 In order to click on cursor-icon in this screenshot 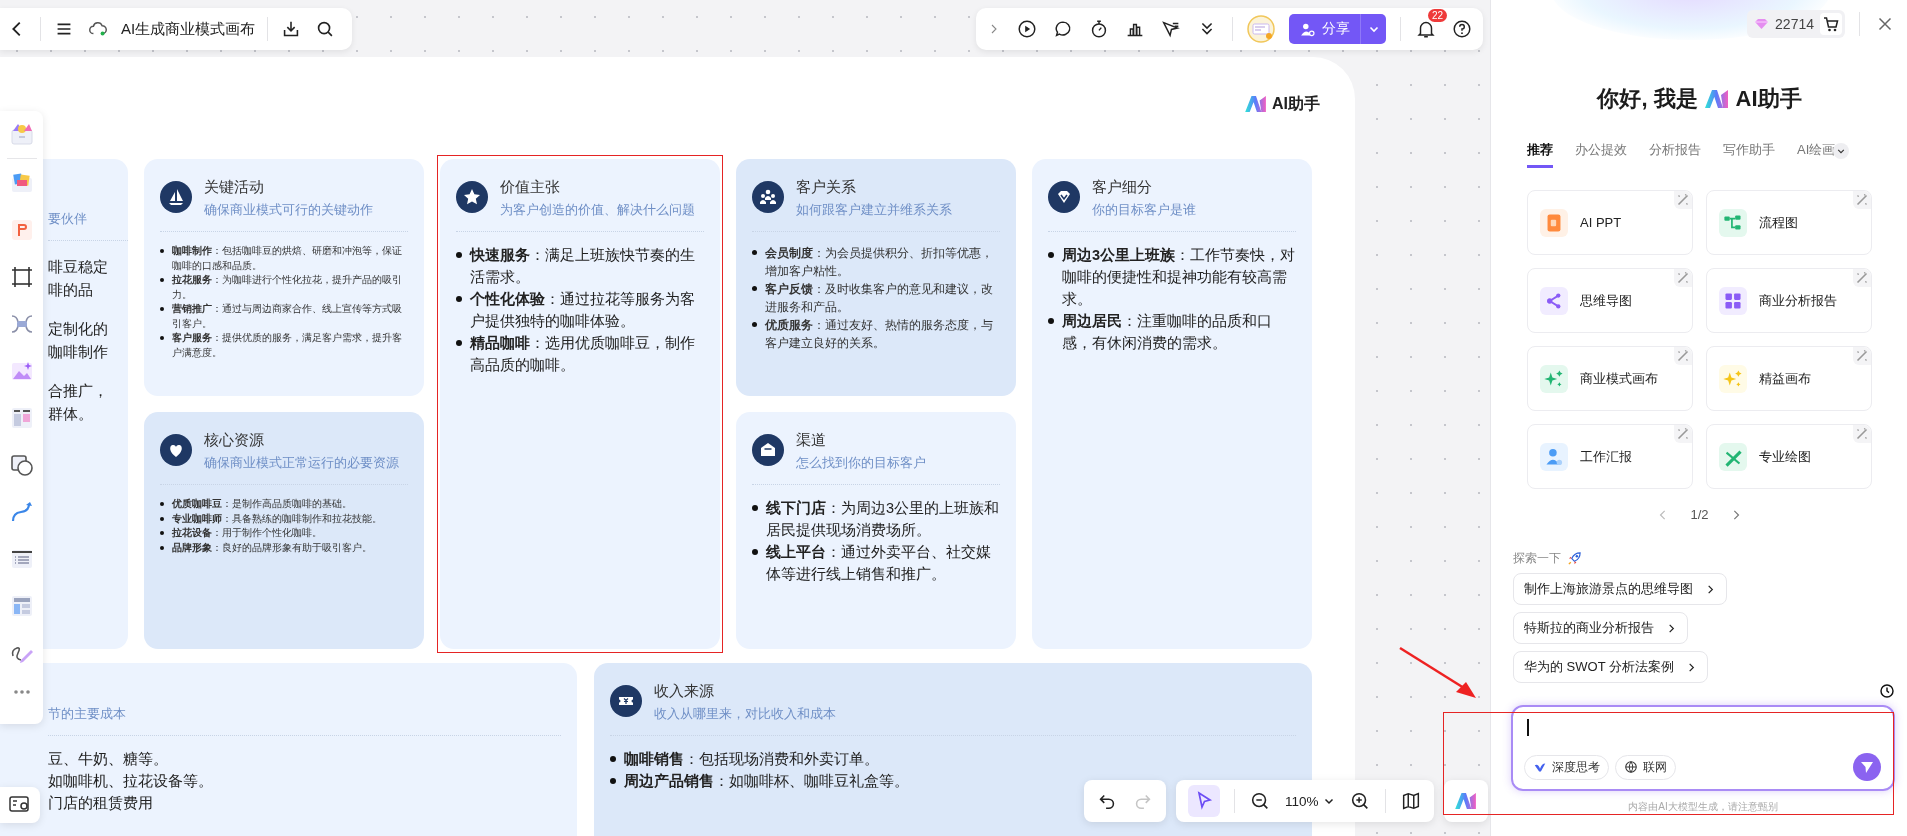, I will do `click(1171, 29)`.